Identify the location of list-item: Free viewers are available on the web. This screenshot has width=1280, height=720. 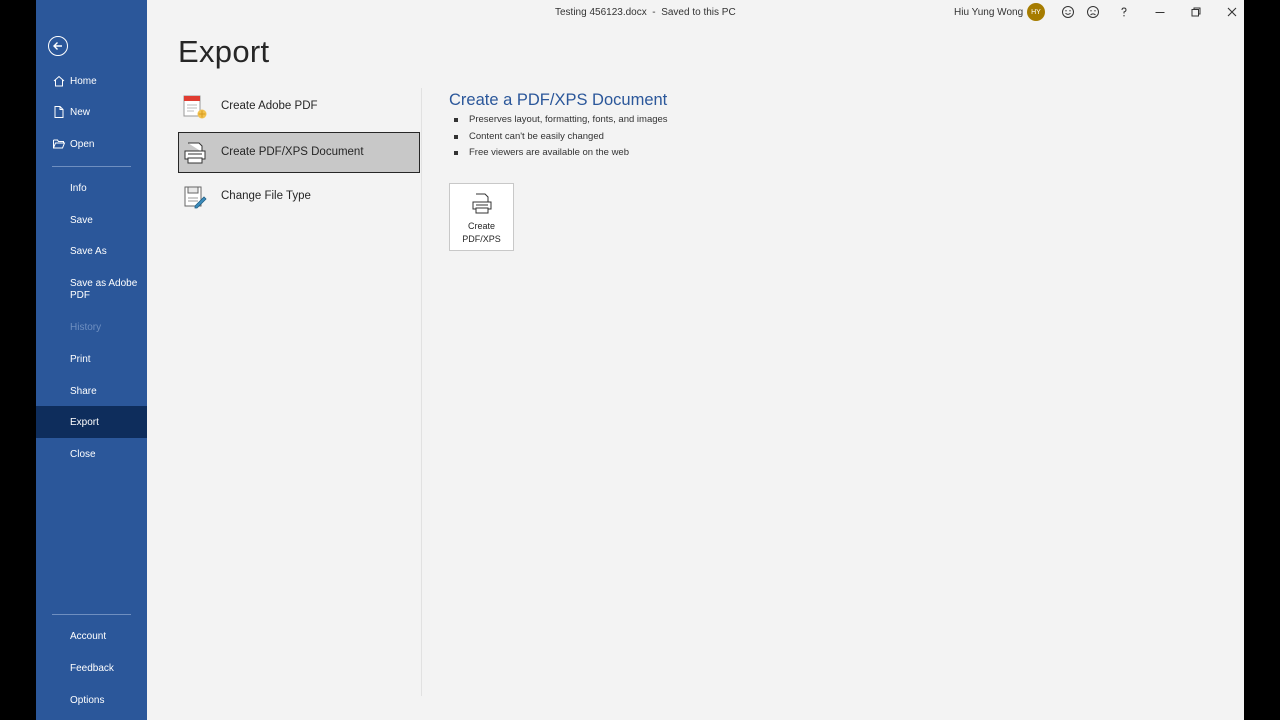
(558, 155).